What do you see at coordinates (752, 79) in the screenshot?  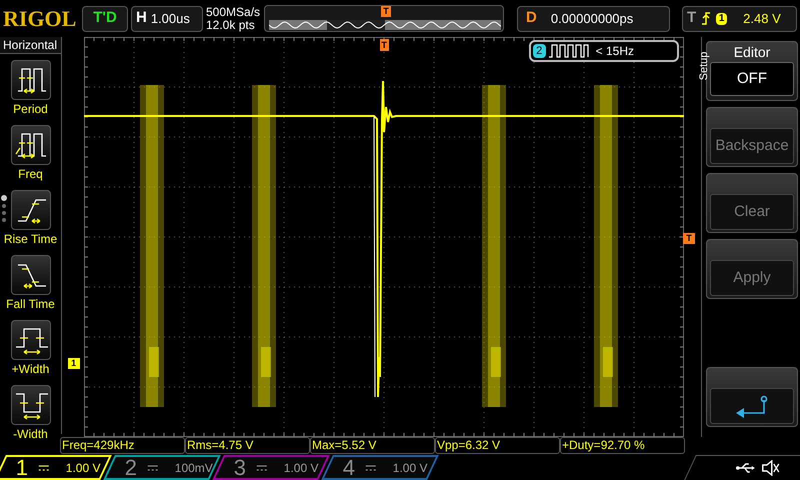 I see `softkey-value: OFF` at bounding box center [752, 79].